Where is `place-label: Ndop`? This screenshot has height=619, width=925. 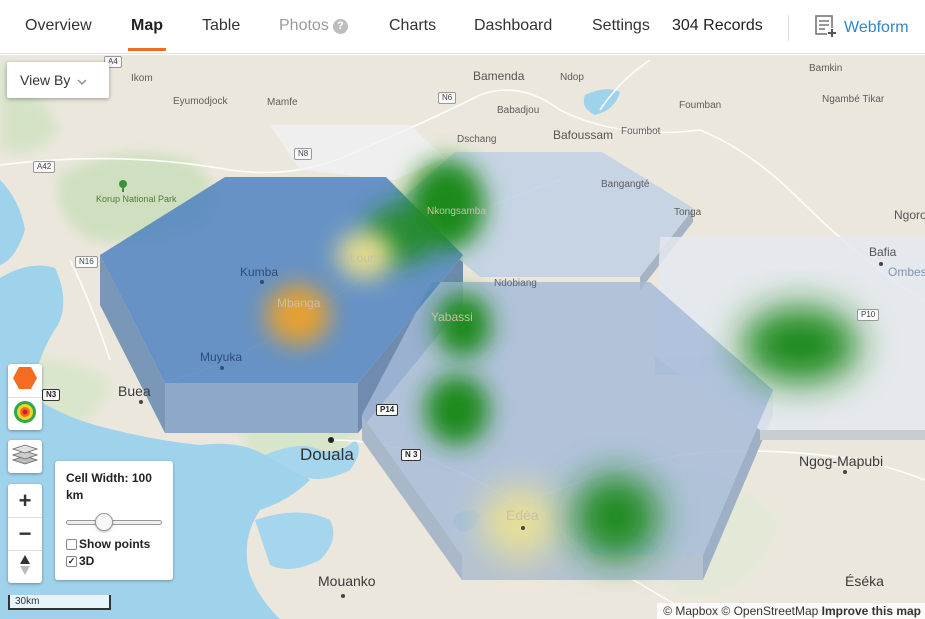 place-label: Ndop is located at coordinates (572, 77).